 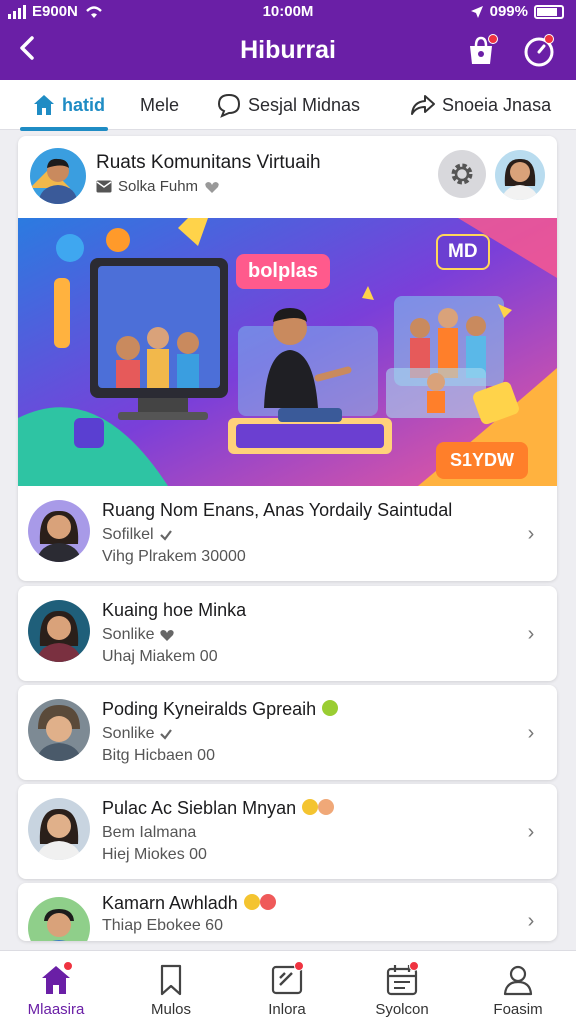 What do you see at coordinates (174, 556) in the screenshot?
I see `item-meta: Vihg Plrakem 30000` at bounding box center [174, 556].